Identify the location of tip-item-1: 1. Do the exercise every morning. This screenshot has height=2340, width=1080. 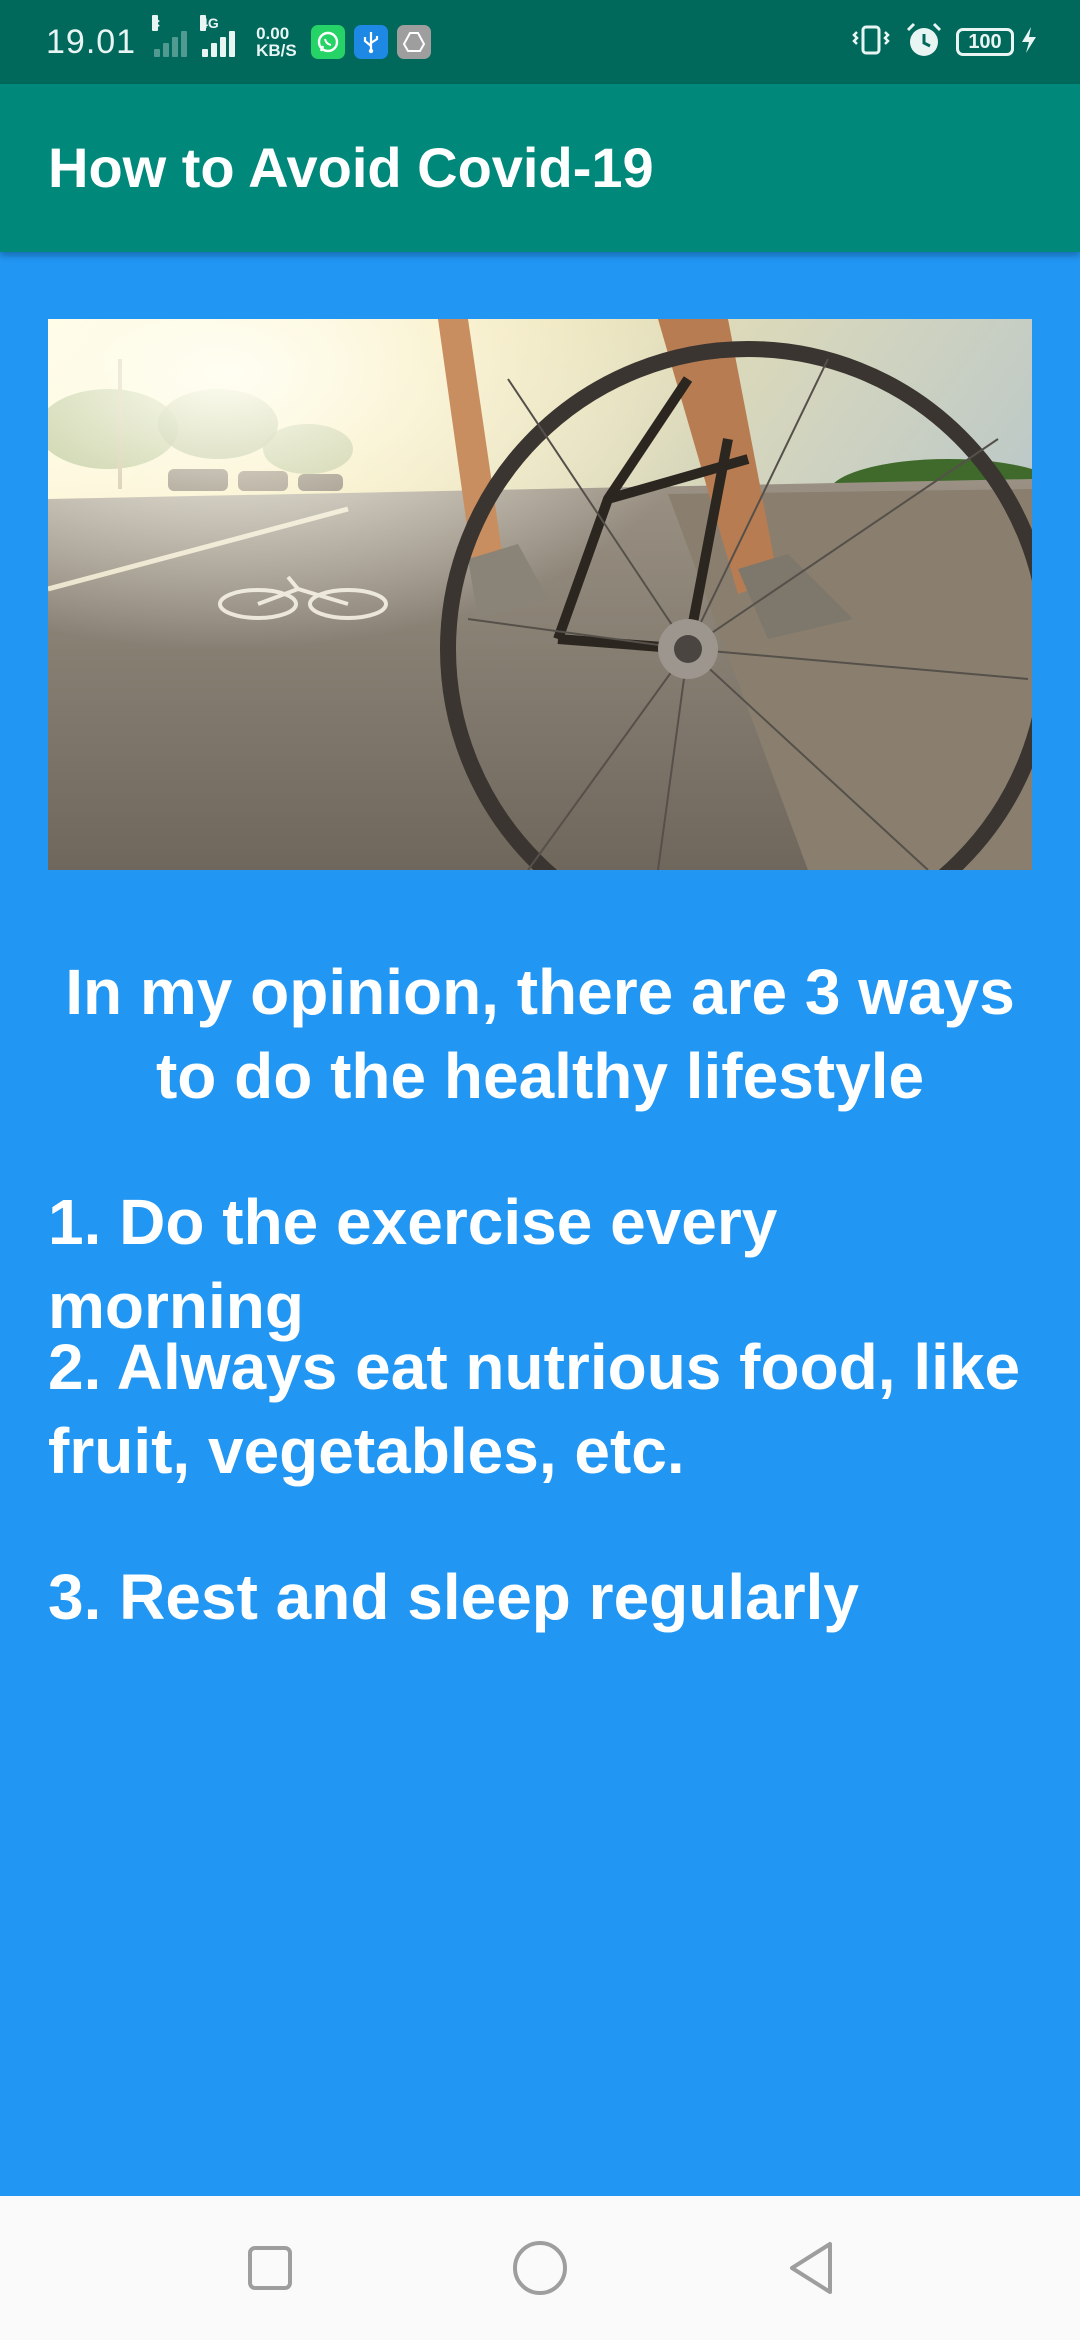
(413, 1264).